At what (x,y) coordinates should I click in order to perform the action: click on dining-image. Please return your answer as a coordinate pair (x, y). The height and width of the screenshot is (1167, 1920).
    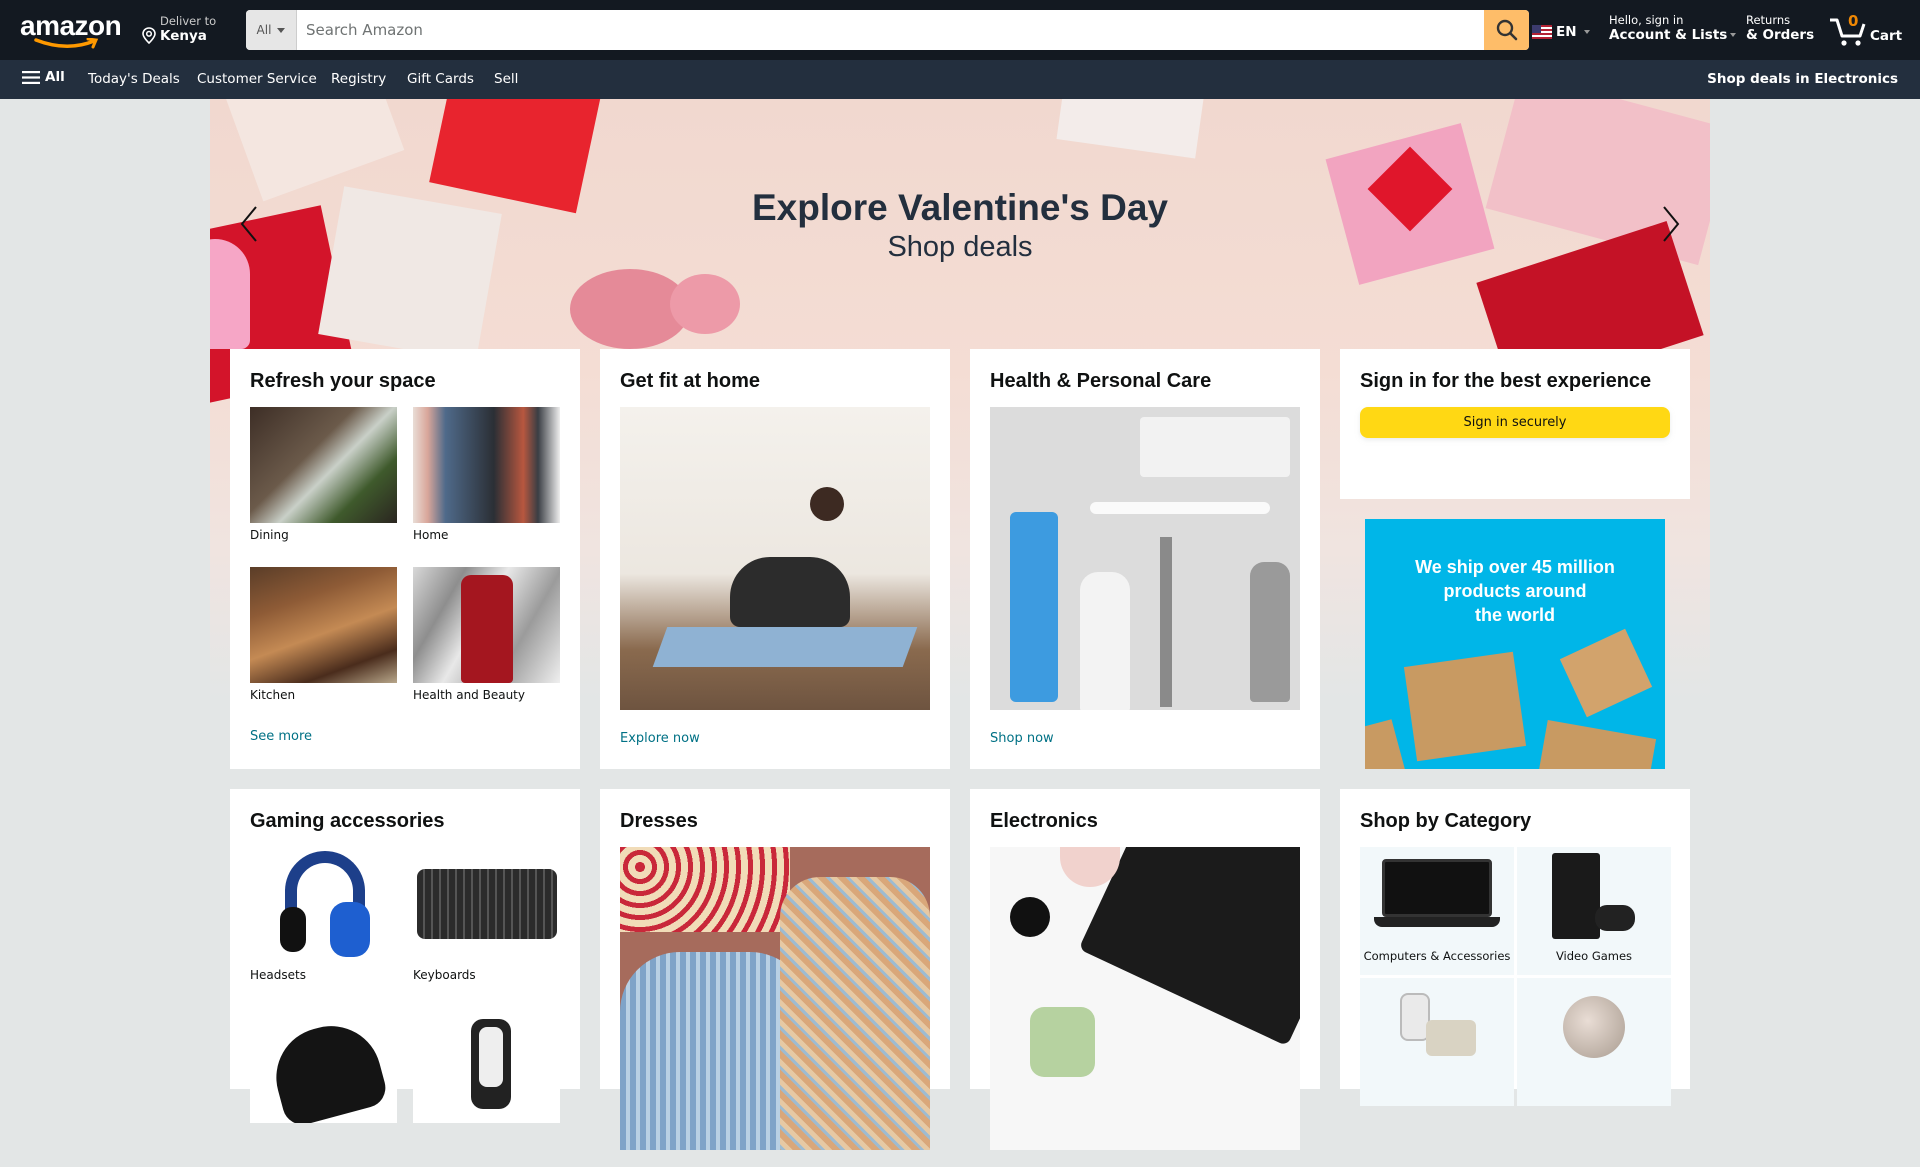
    Looking at the image, I should click on (323, 465).